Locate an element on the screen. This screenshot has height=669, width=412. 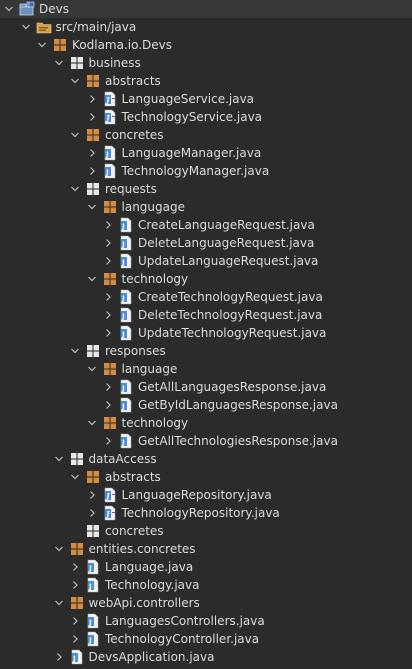
tree-item-deletelanguagerequest-java: J DeleteLanguageRequest.java is located at coordinates (206, 243).